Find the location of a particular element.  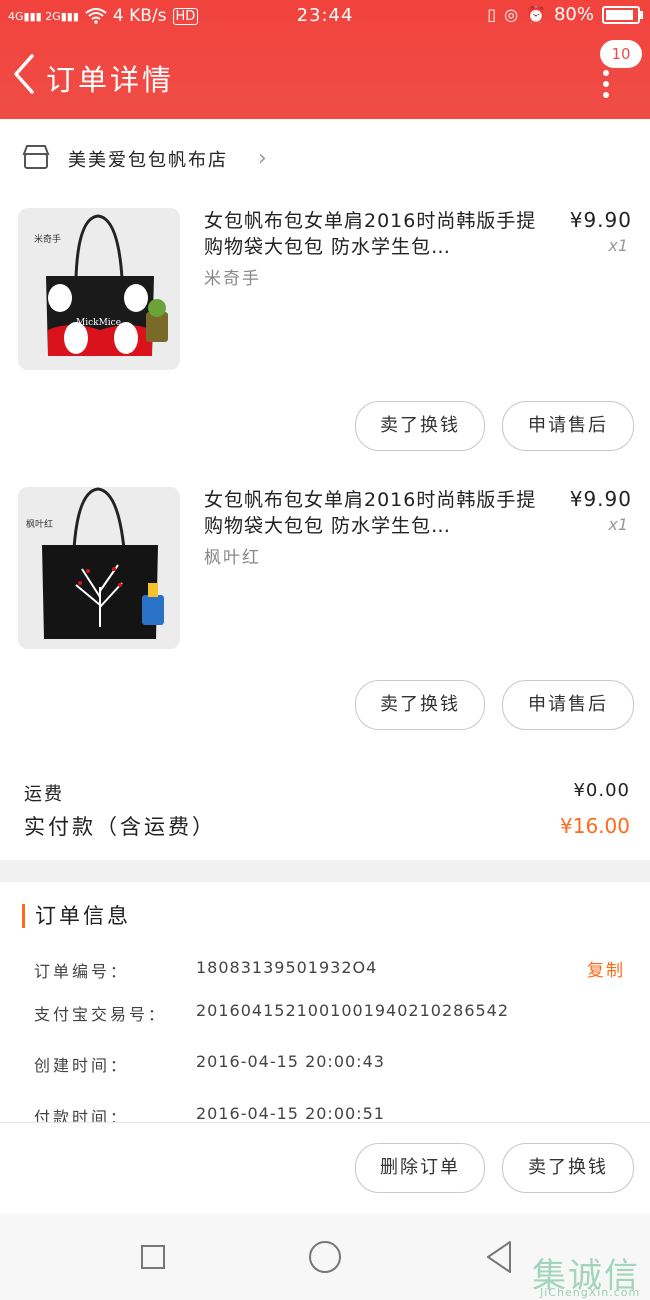

store-icon is located at coordinates (36, 157).